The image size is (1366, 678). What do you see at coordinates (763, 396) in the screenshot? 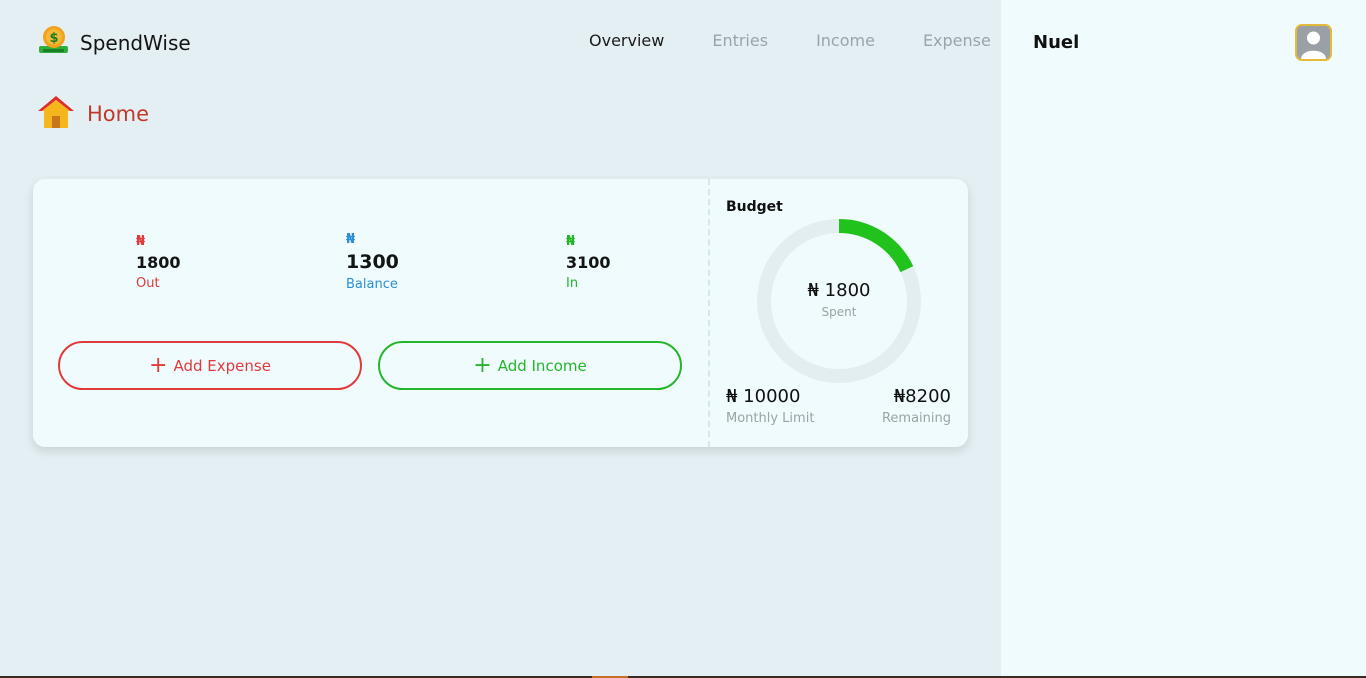
I see `limit-amount: ₦ 10000` at bounding box center [763, 396].